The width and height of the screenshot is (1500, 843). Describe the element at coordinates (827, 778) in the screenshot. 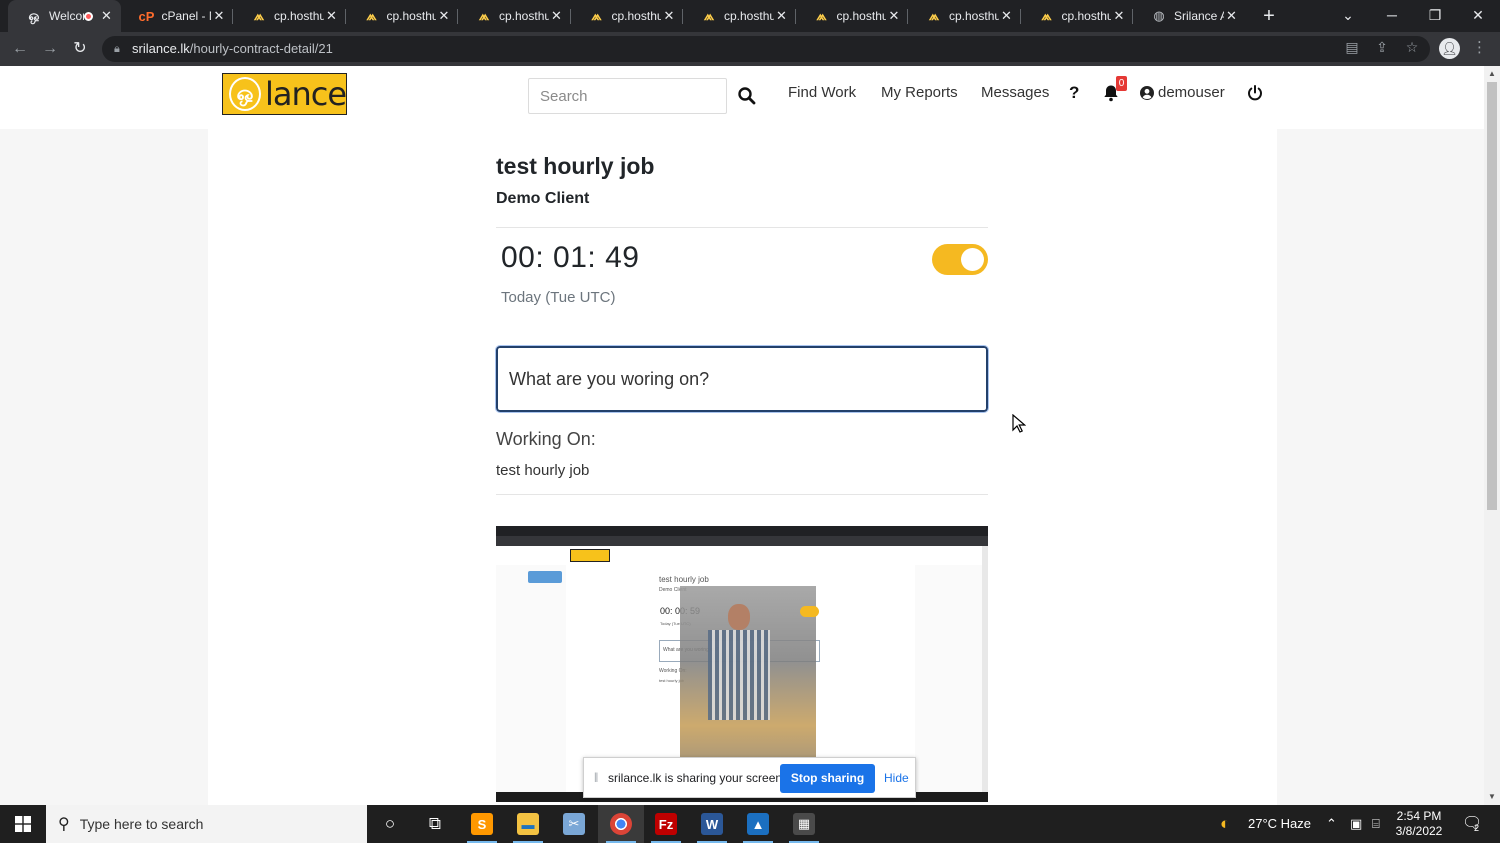

I see `stop-sharing-button: Stop sharing` at that location.